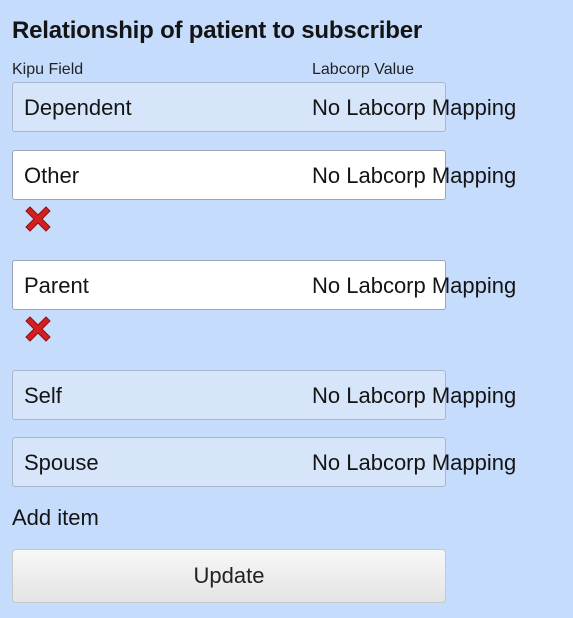 The width and height of the screenshot is (573, 618). What do you see at coordinates (55, 518) in the screenshot?
I see `add-item-link: Add item` at bounding box center [55, 518].